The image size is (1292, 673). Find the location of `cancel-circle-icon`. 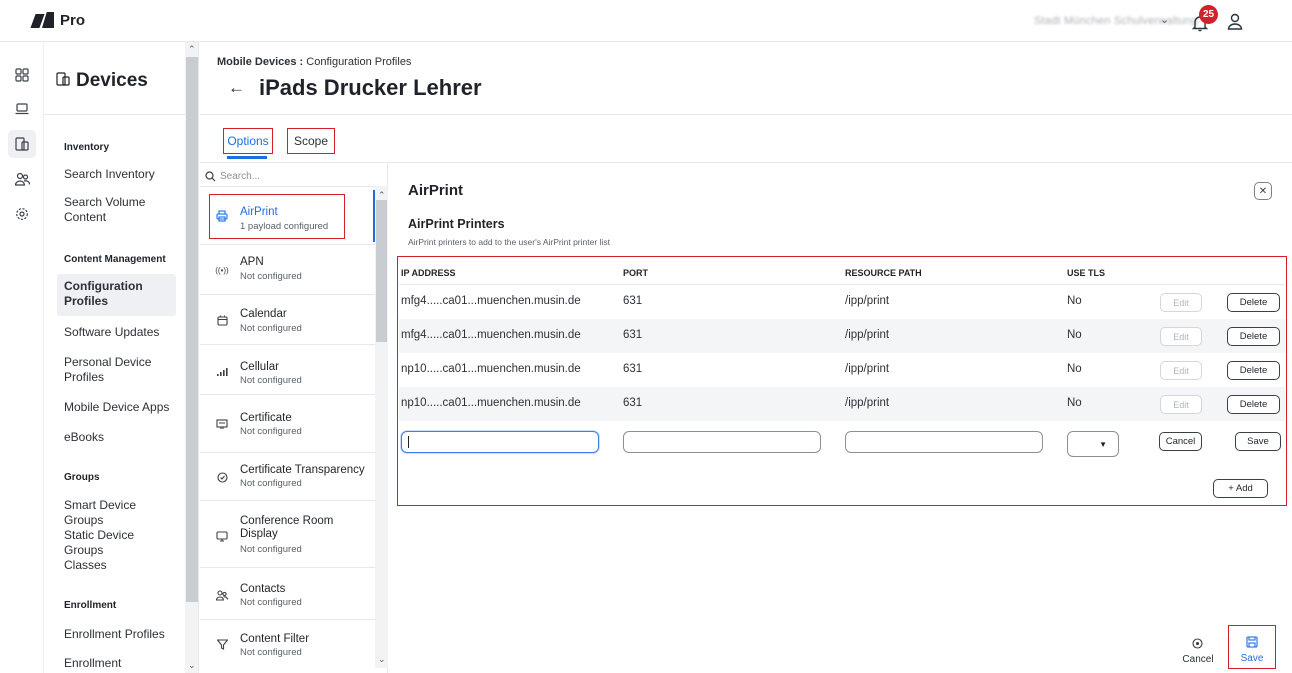

cancel-circle-icon is located at coordinates (1197, 645).